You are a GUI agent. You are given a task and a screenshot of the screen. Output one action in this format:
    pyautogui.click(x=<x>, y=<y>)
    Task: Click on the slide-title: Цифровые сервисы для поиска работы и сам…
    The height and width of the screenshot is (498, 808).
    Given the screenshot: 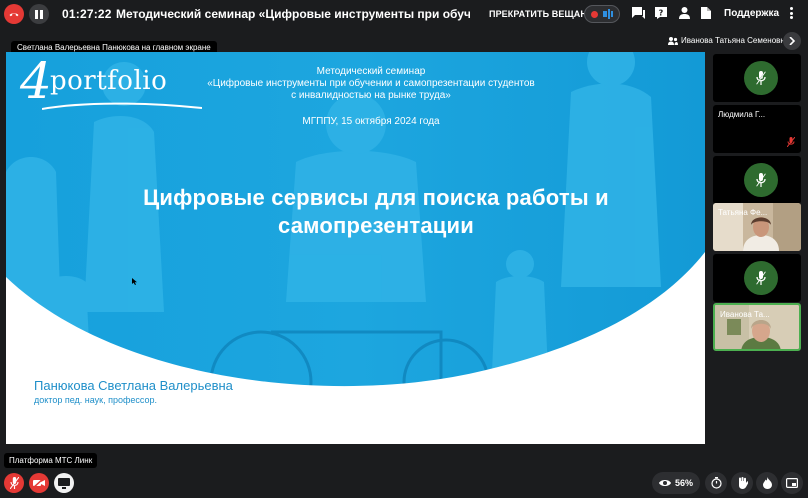 What is the action you would take?
    pyautogui.click(x=375, y=212)
    